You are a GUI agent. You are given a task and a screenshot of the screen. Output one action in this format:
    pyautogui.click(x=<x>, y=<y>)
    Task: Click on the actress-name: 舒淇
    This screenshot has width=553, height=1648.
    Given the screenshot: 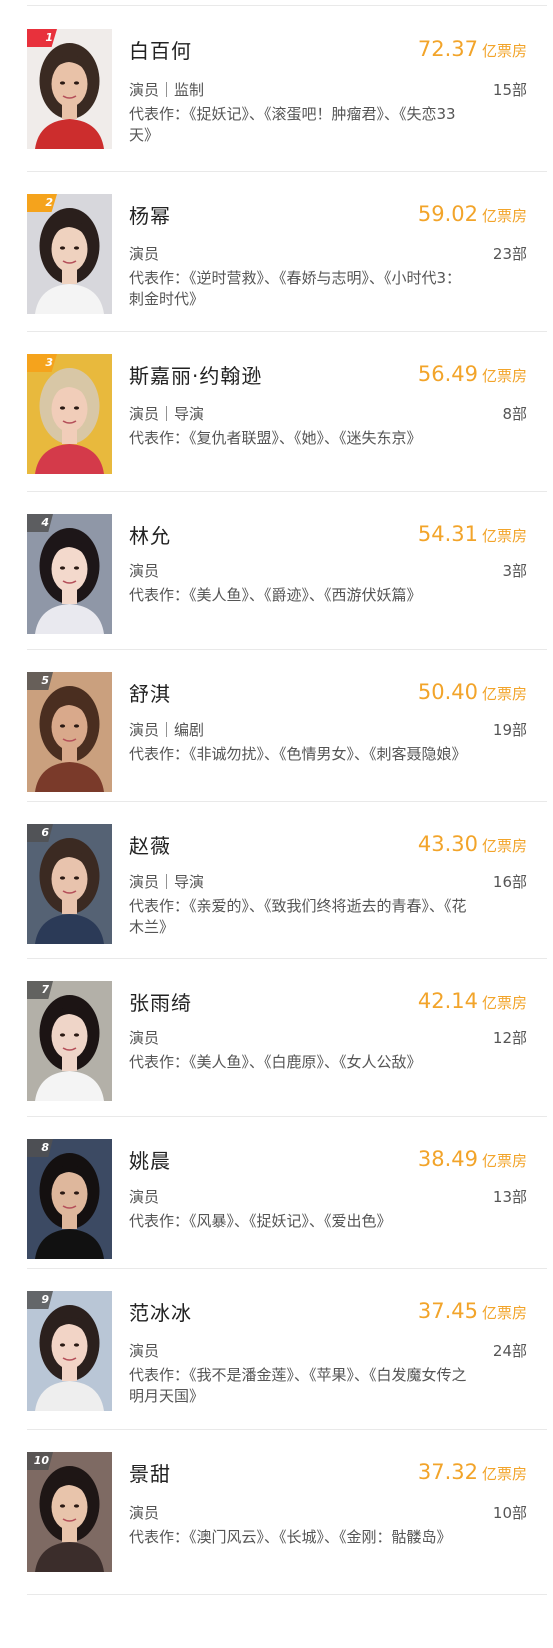 What is the action you would take?
    pyautogui.click(x=150, y=692)
    